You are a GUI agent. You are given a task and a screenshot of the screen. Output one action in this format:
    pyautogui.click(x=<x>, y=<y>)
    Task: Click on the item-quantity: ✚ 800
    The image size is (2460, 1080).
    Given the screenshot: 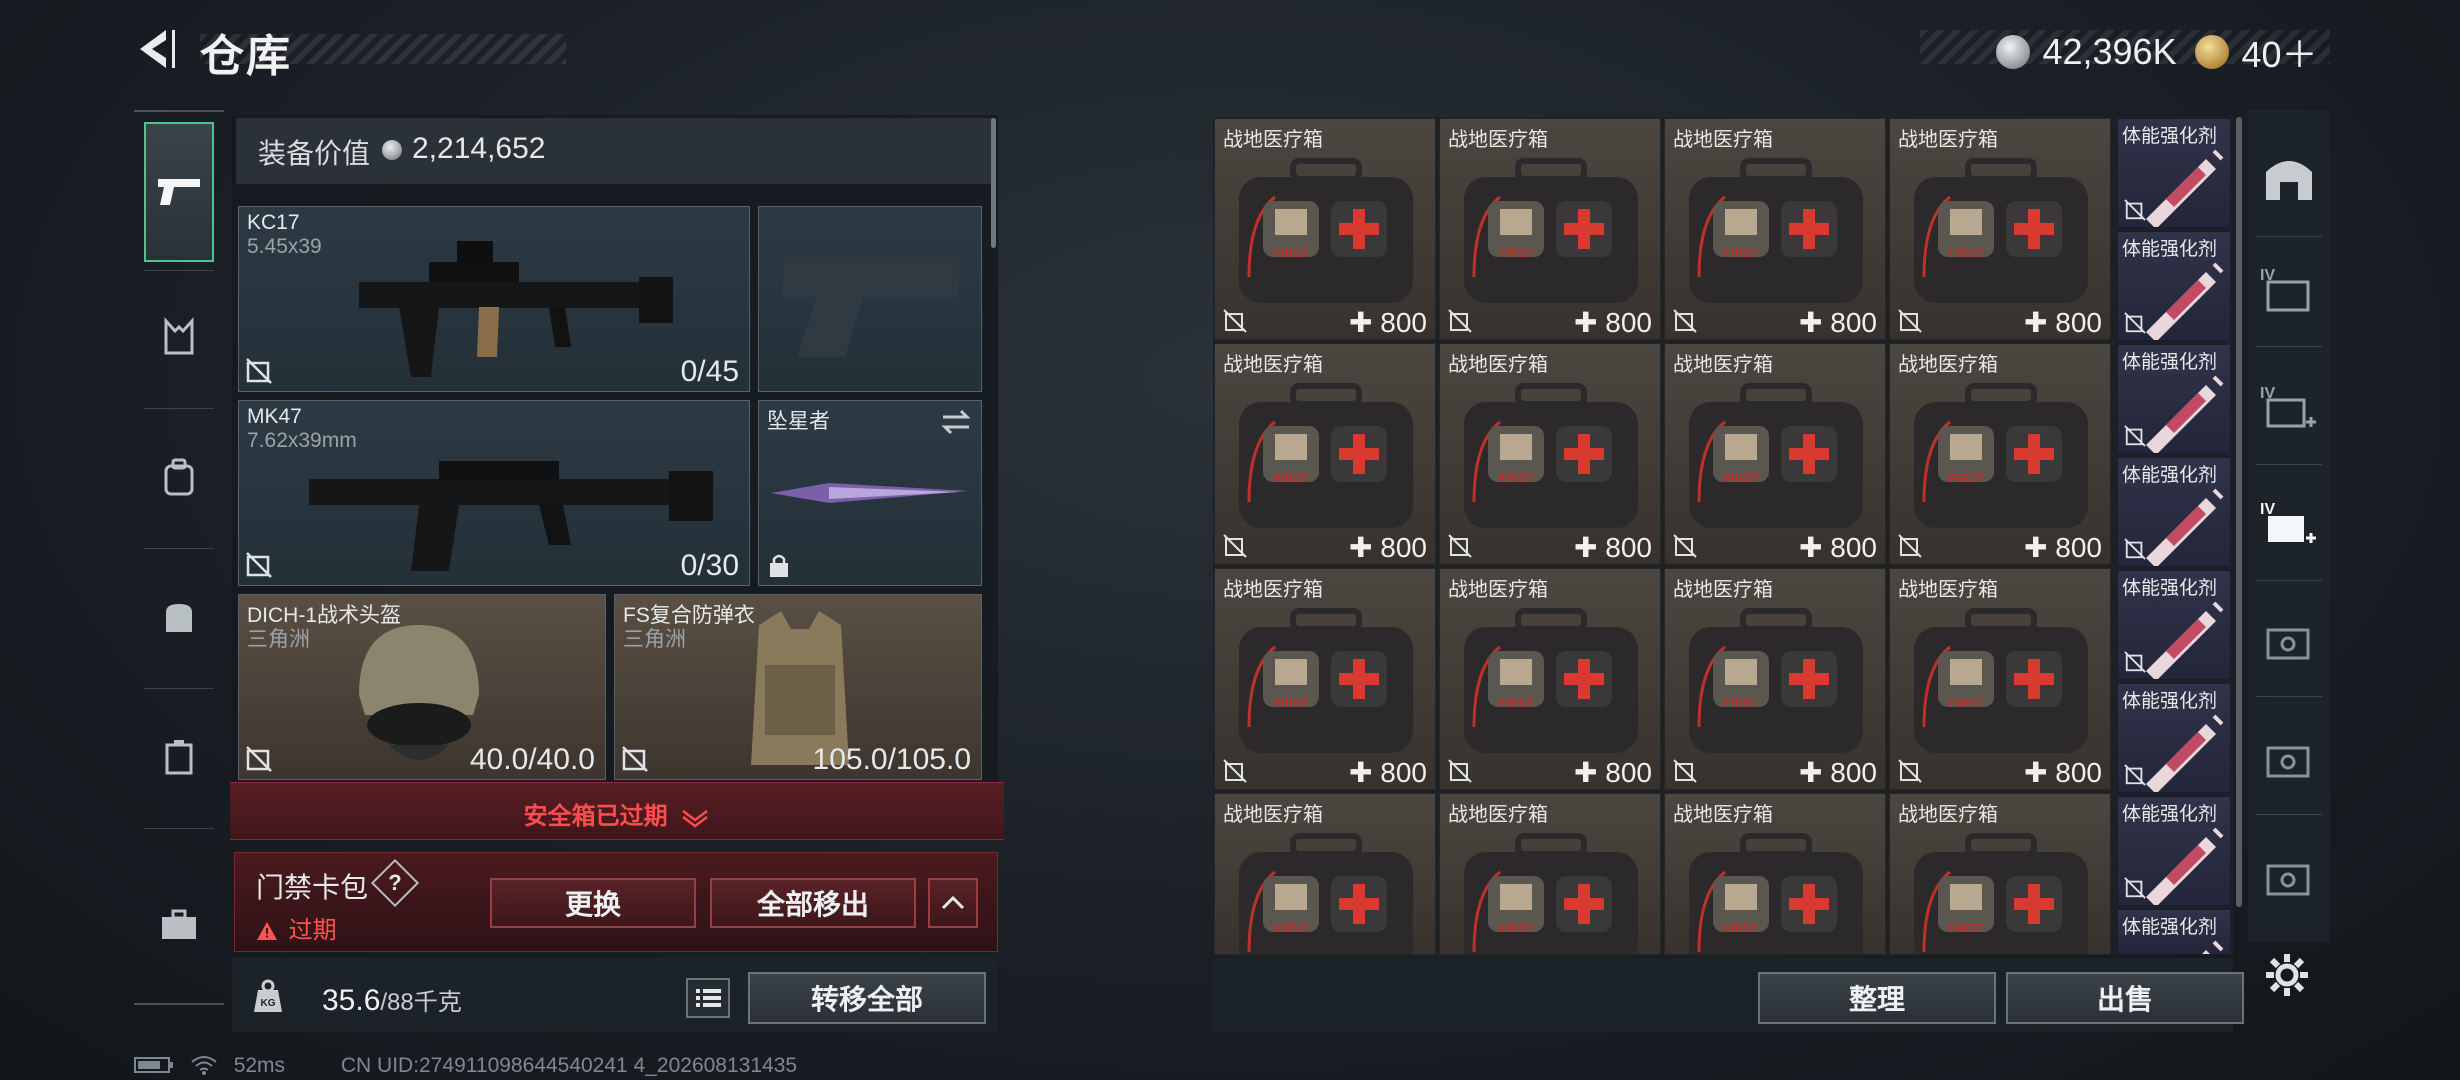 What is the action you would take?
    pyautogui.click(x=1388, y=322)
    